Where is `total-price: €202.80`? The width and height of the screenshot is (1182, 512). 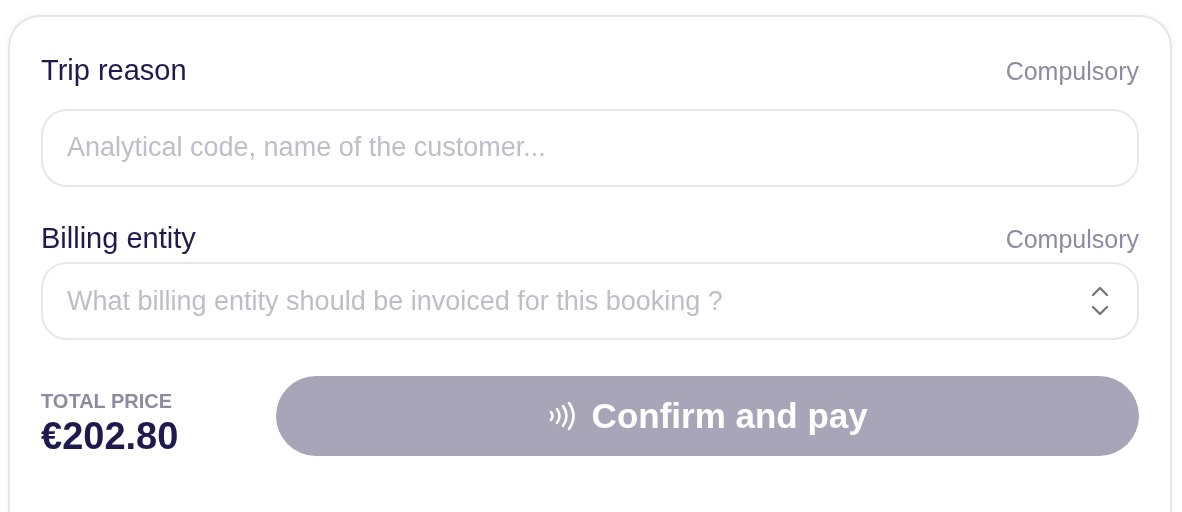
total-price: €202.80 is located at coordinates (110, 437).